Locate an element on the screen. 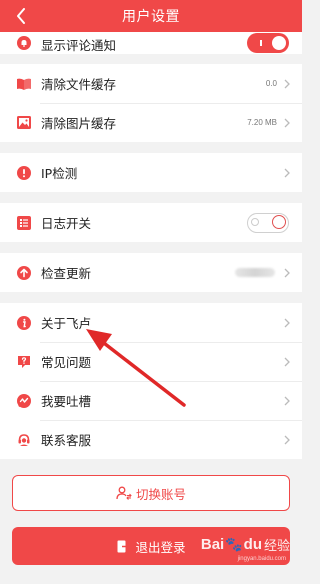  setting-label: IP检测 is located at coordinates (59, 173).